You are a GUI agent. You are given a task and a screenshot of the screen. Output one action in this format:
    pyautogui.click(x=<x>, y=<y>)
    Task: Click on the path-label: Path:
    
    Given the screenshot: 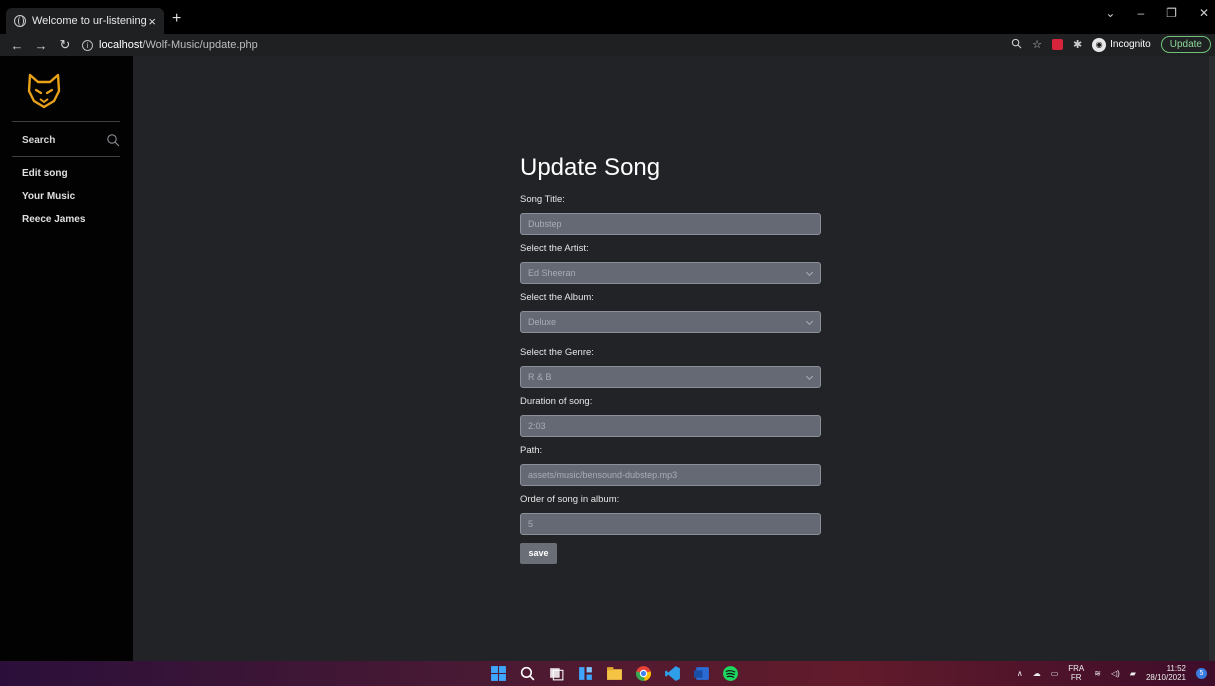 What is the action you would take?
    pyautogui.click(x=531, y=450)
    